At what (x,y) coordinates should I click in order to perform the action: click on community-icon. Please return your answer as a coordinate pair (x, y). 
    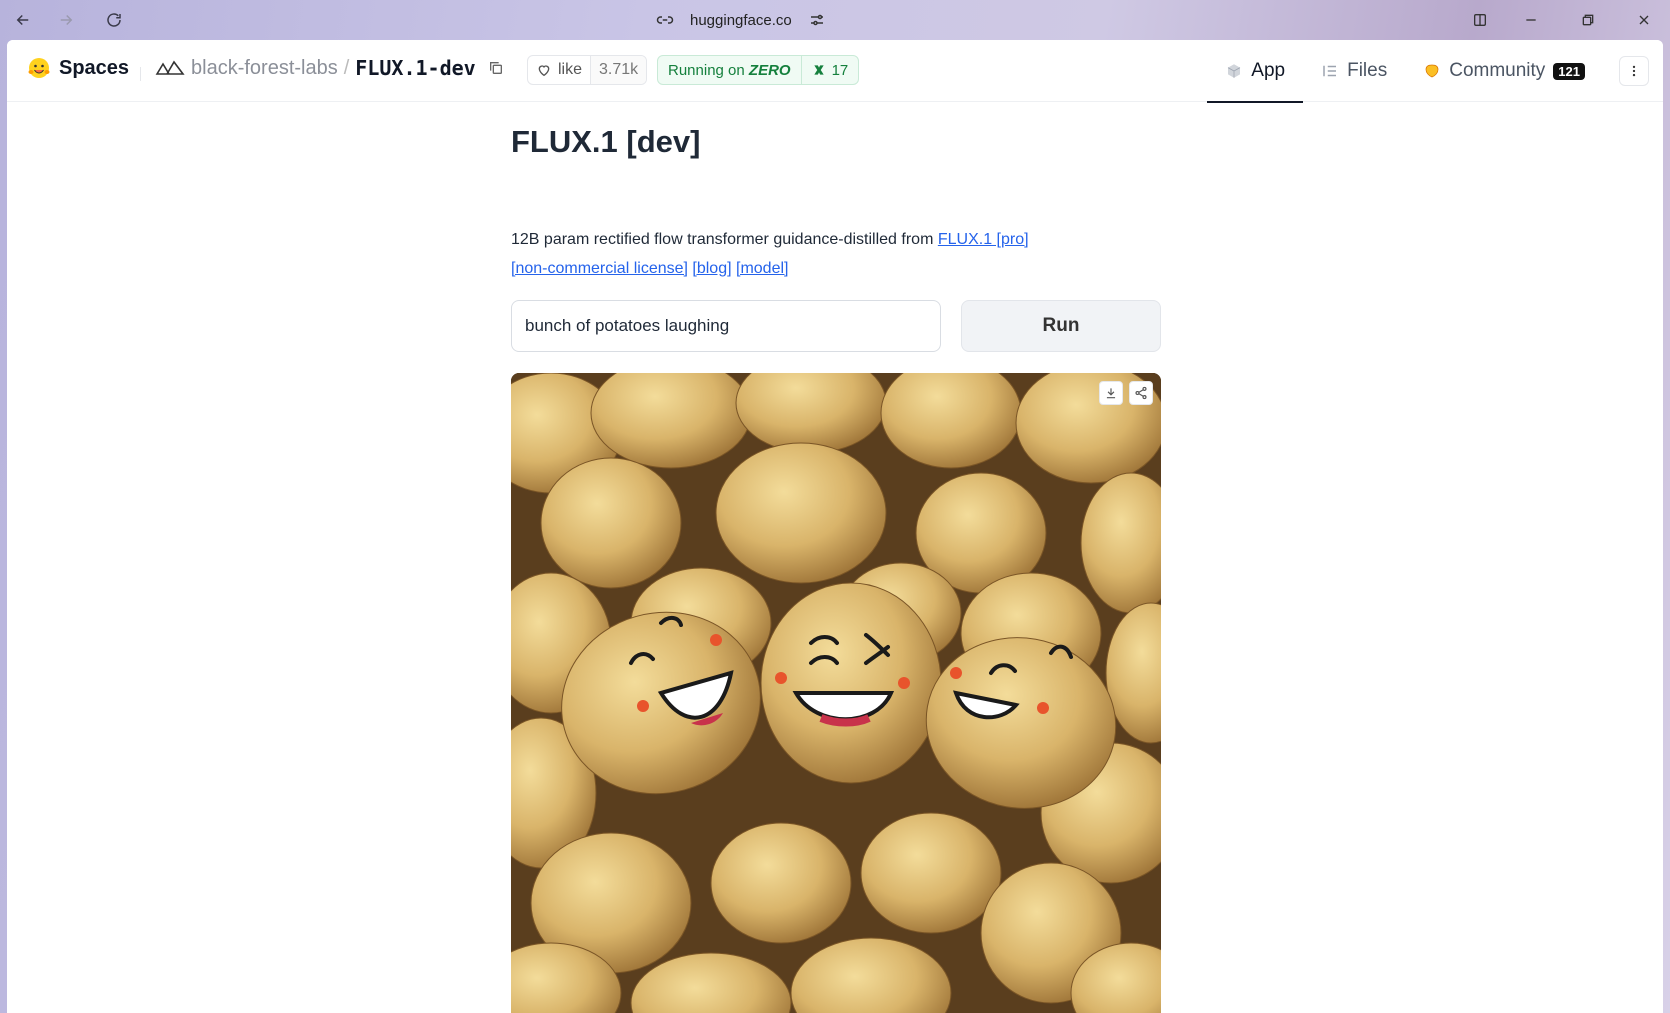
    Looking at the image, I should click on (1432, 71).